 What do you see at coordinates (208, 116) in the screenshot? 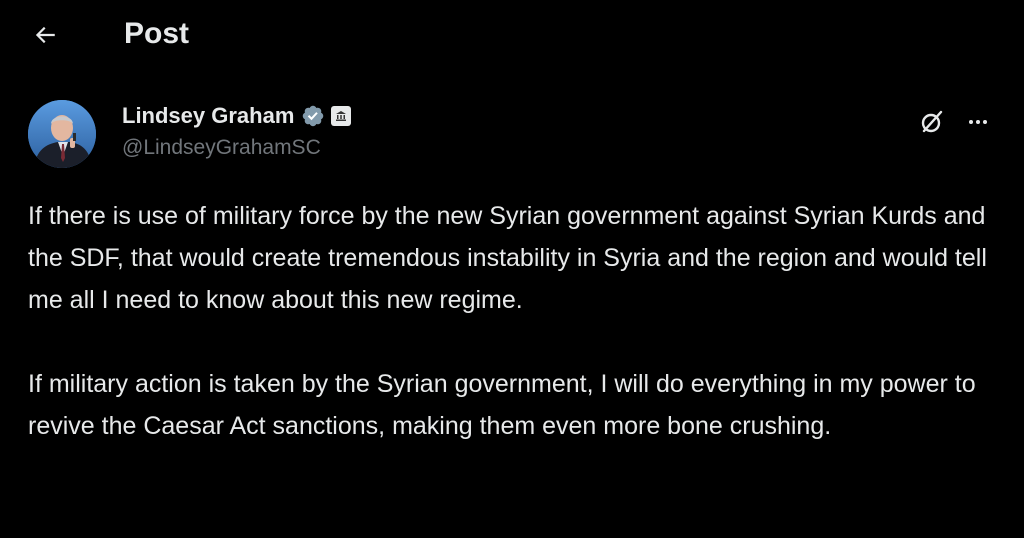
I see `display-name: Lindsey Graham` at bounding box center [208, 116].